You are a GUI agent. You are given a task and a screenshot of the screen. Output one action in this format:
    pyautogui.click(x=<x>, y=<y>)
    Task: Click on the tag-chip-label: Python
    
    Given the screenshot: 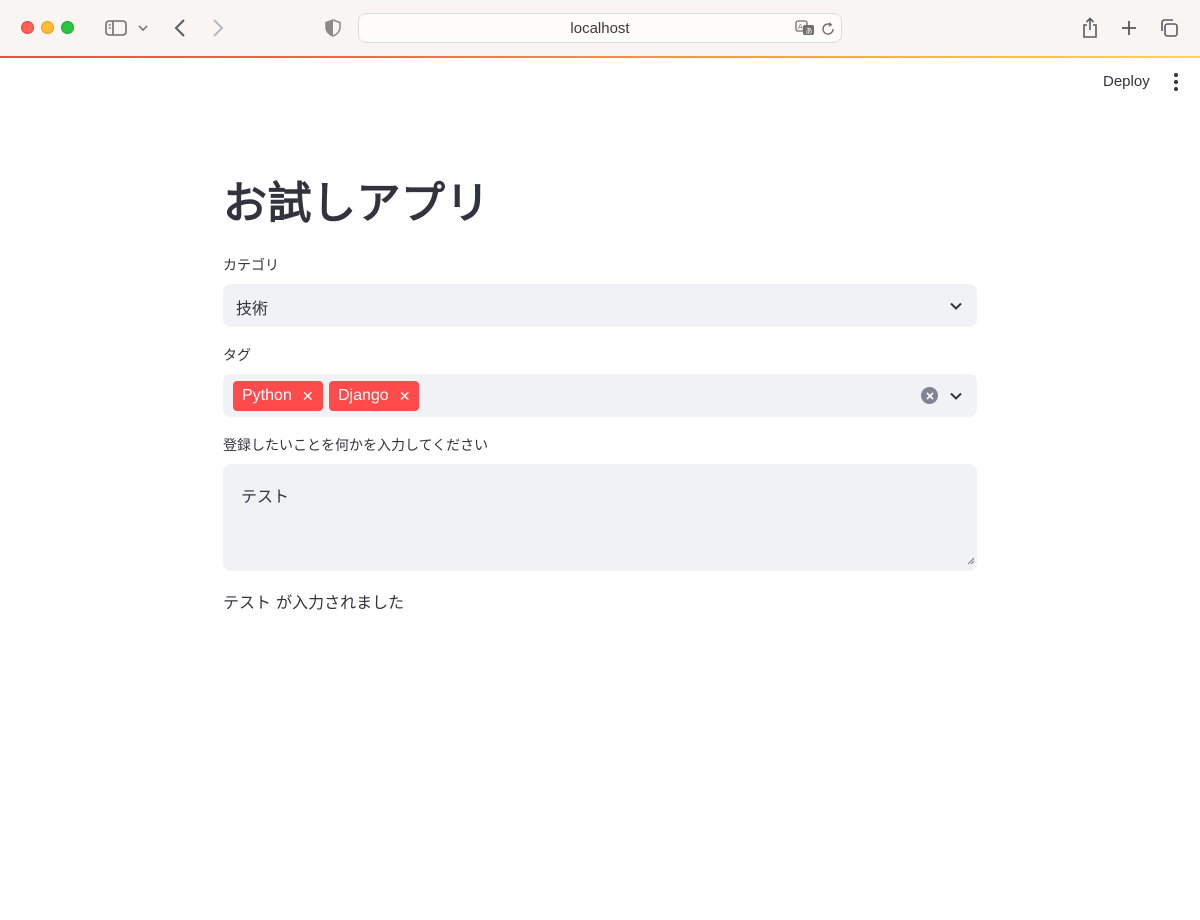 What is the action you would take?
    pyautogui.click(x=267, y=395)
    